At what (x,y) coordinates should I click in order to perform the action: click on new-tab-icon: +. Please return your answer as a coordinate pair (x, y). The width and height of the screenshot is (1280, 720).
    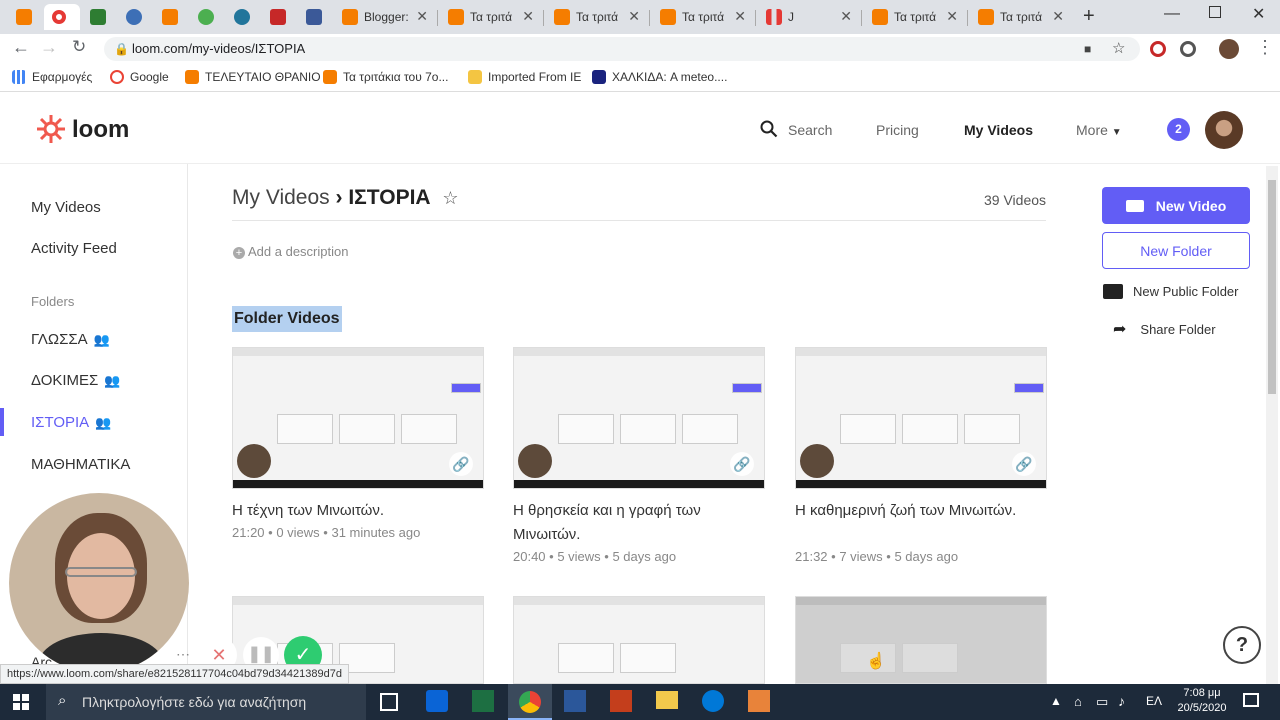
    Looking at the image, I should click on (1089, 16).